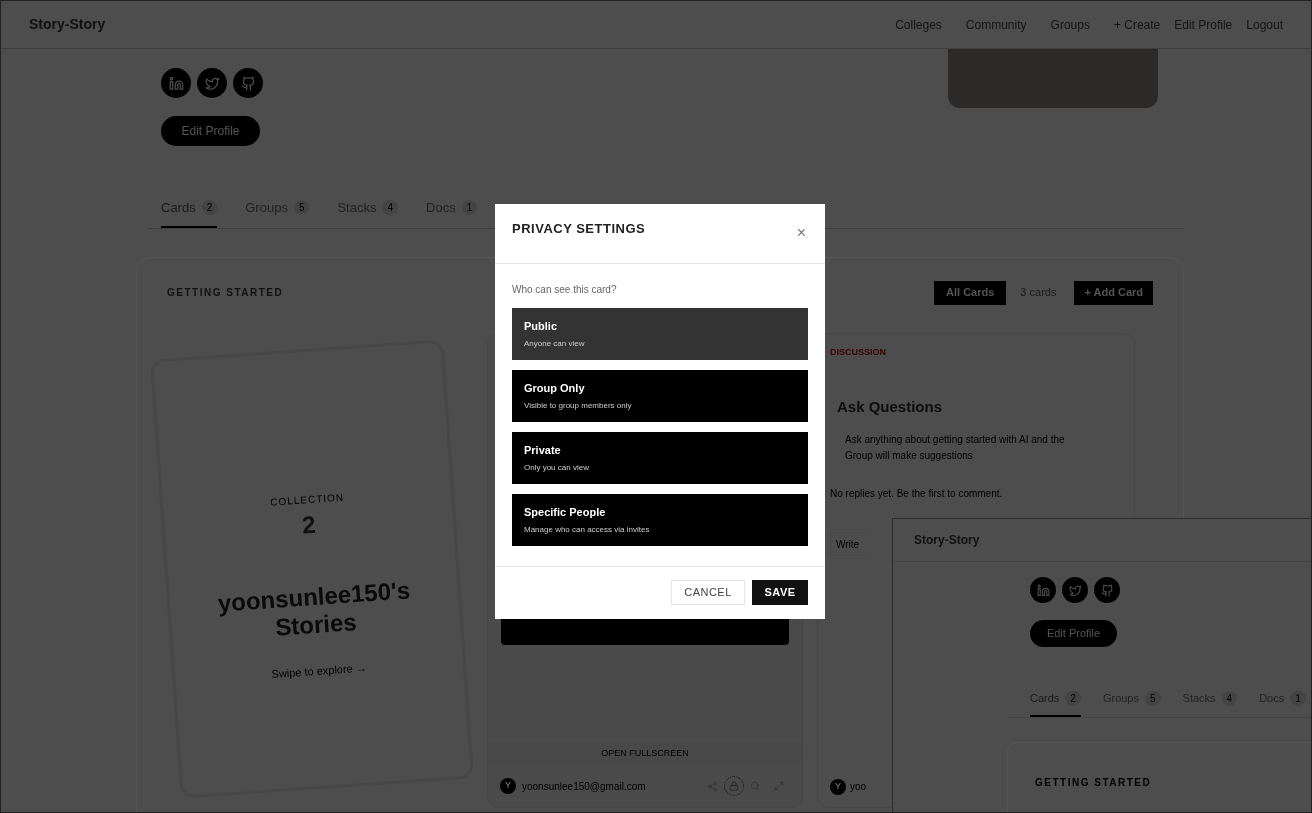 This screenshot has height=813, width=1312. What do you see at coordinates (584, 786) in the screenshot?
I see `user-email: yoonsunlee150@gmail.com` at bounding box center [584, 786].